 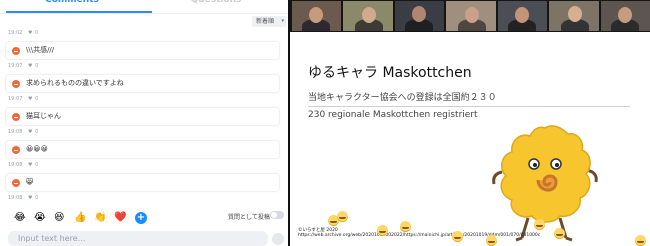 What do you see at coordinates (144, 13) in the screenshot?
I see `tab-divider` at bounding box center [144, 13].